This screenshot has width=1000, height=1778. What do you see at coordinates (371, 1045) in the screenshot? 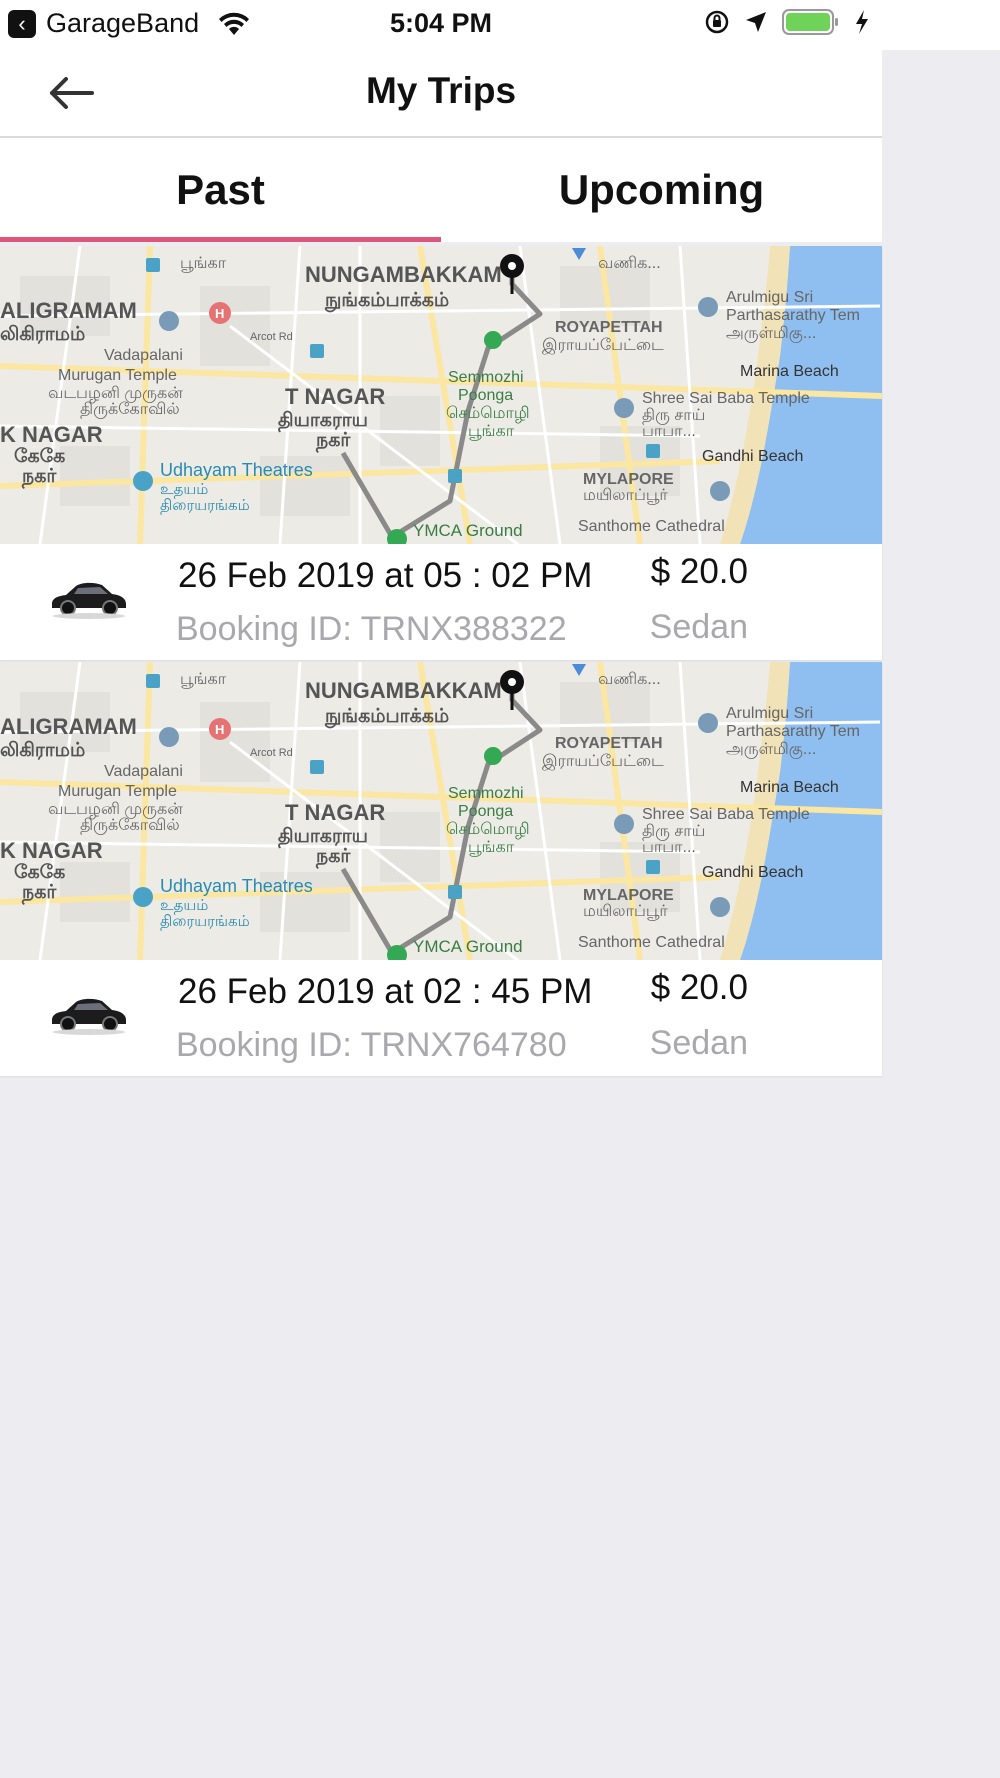
I see `booking-id: Booking ID: TRNX764780` at bounding box center [371, 1045].